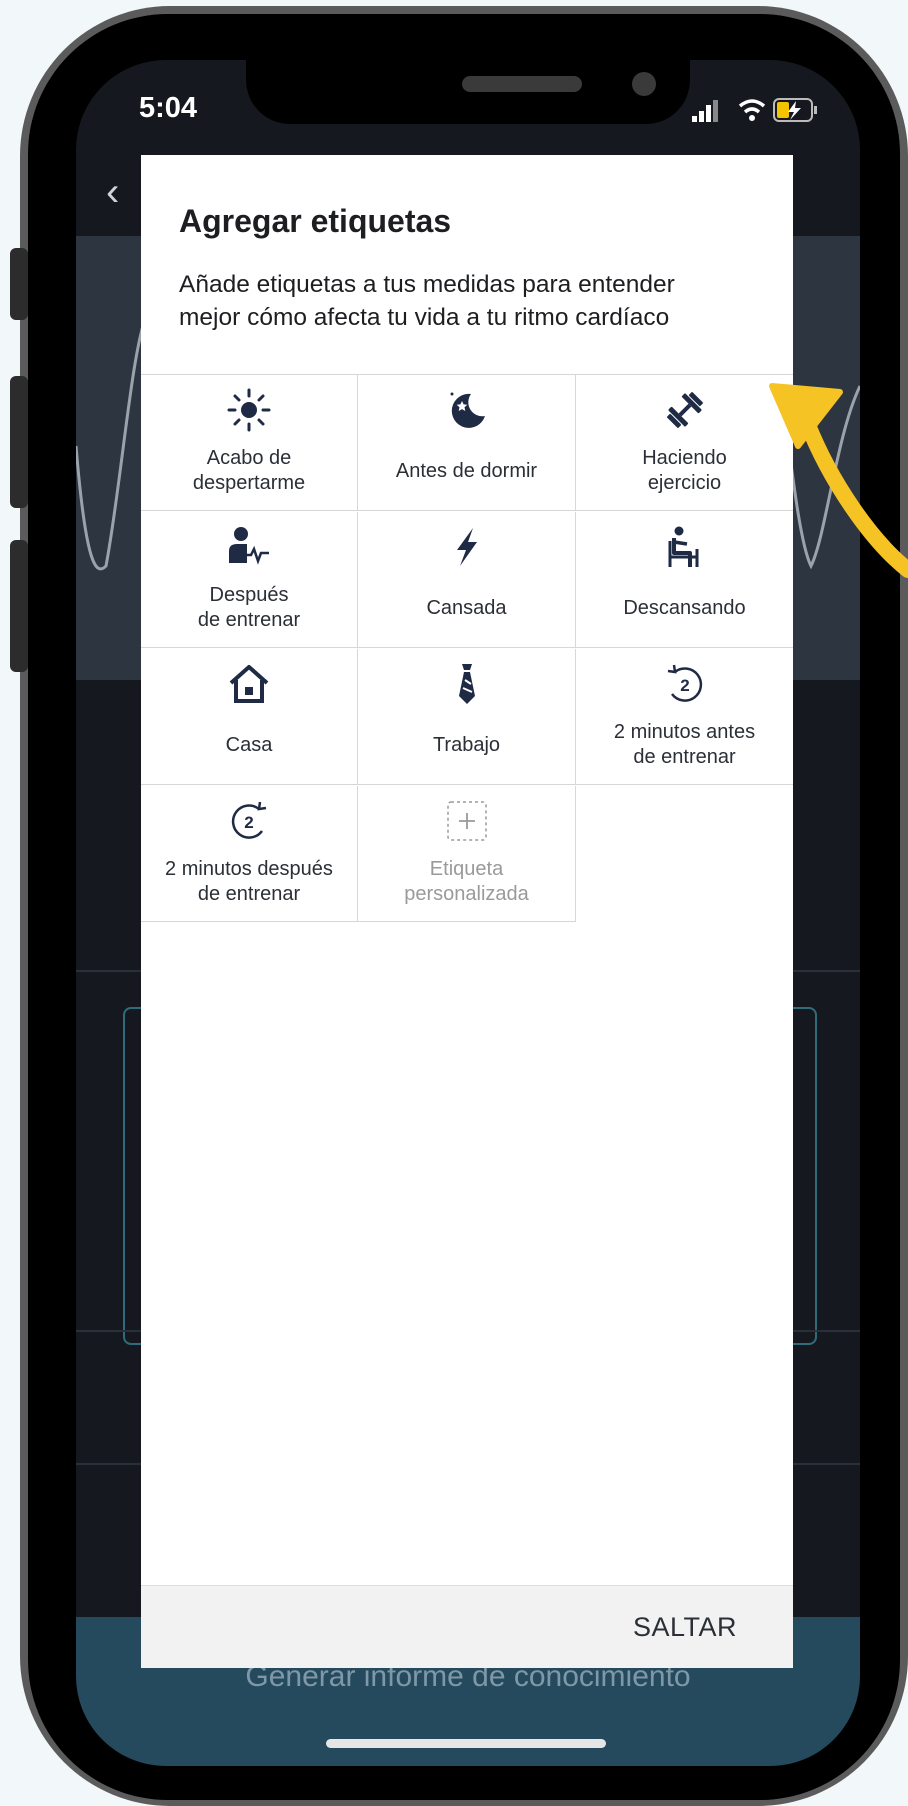  I want to click on countup-2-icon: 2, so click(249, 821).